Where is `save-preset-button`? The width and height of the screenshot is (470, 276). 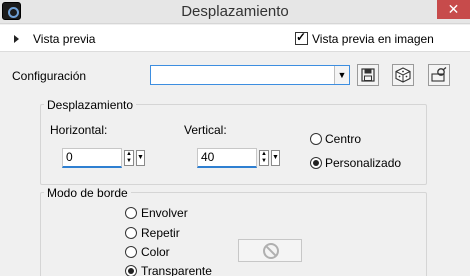
save-preset-button is located at coordinates (368, 75).